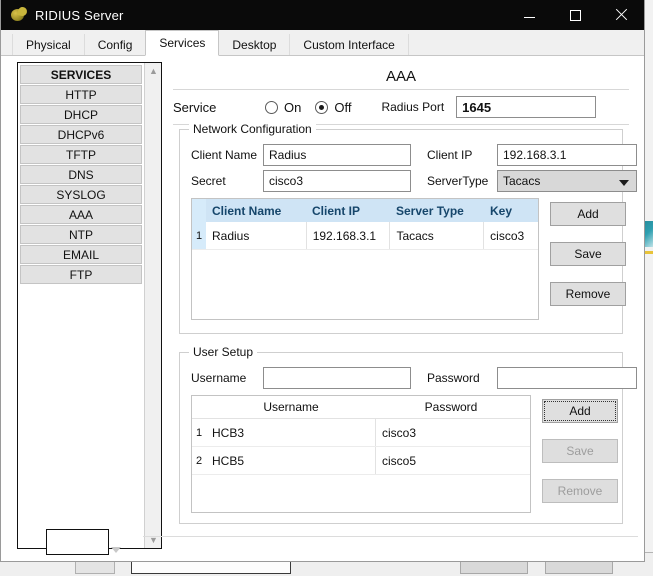  What do you see at coordinates (81, 234) in the screenshot?
I see `sidebar-item-ntp: NTP` at bounding box center [81, 234].